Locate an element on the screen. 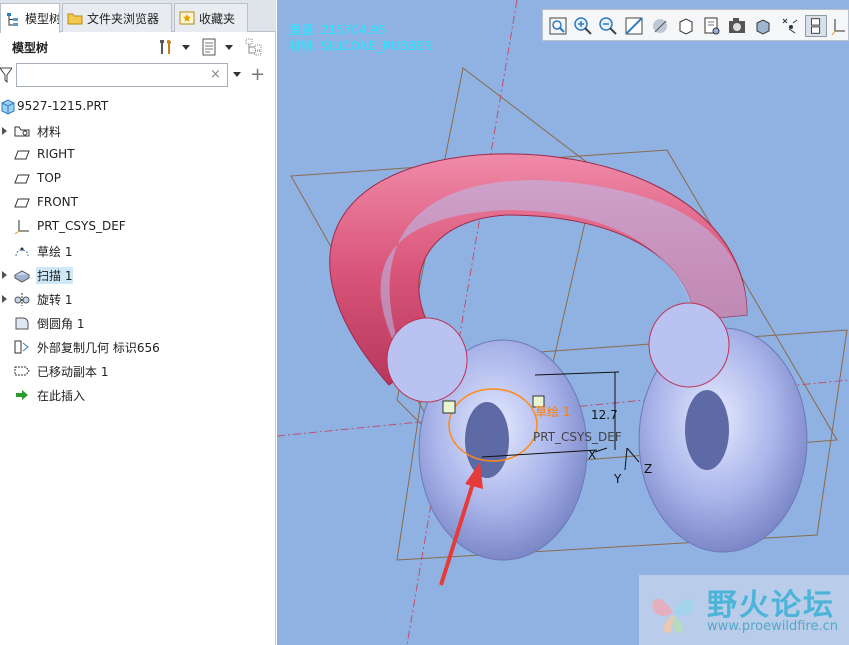 This screenshot has height=645, width=849. clear-search-button: × is located at coordinates (215, 74).